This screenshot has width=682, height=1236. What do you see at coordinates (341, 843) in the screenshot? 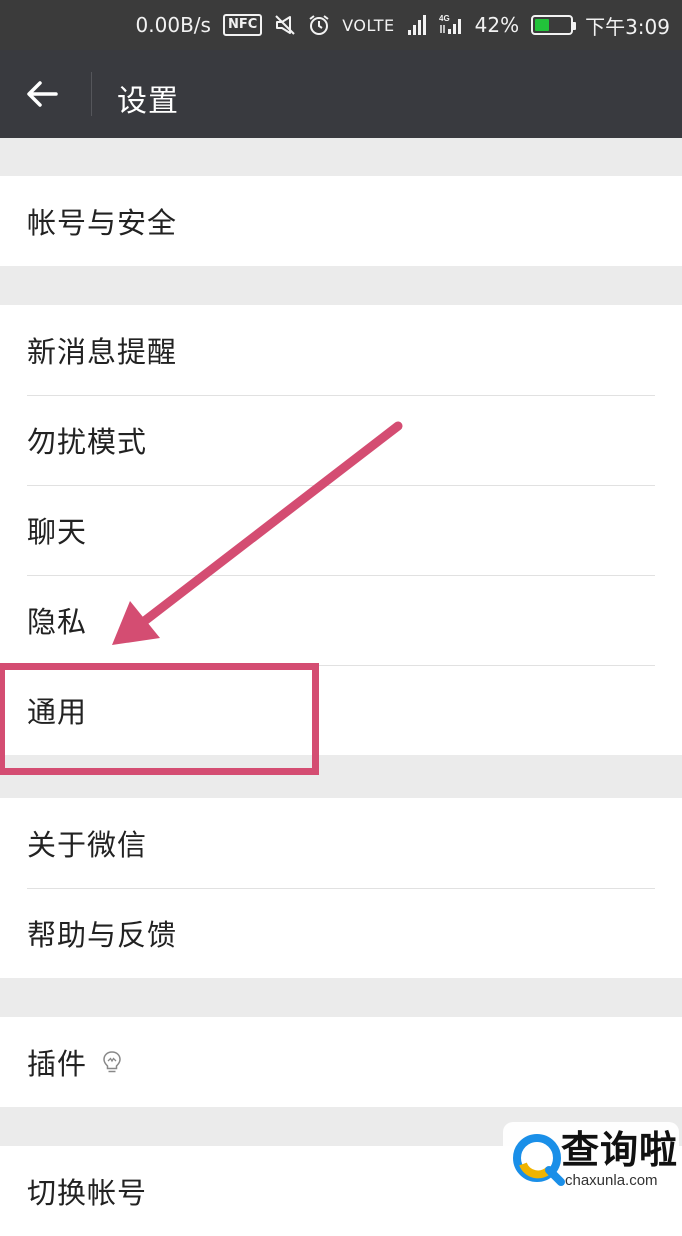
I see `settings-item-about-wechat: 关于微信` at bounding box center [341, 843].